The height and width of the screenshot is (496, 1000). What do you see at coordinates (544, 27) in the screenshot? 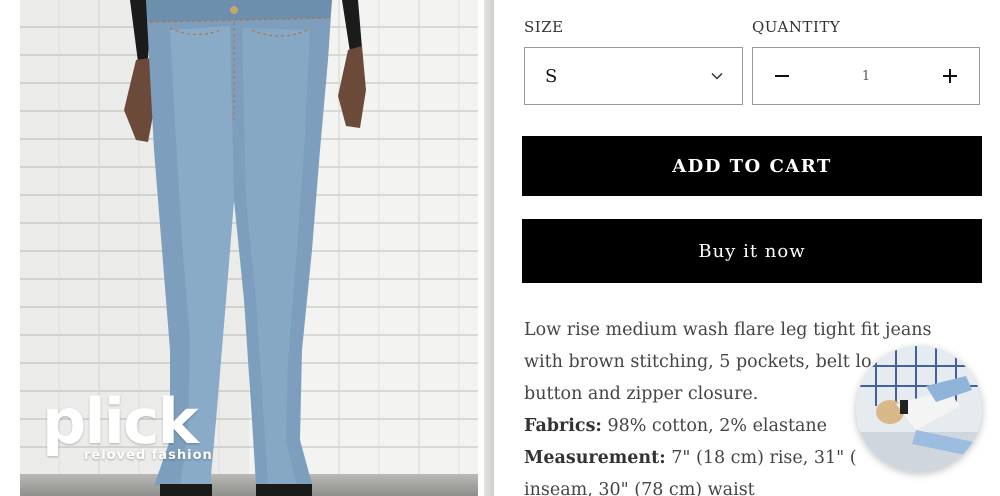
I see `size-label: SIZE` at bounding box center [544, 27].